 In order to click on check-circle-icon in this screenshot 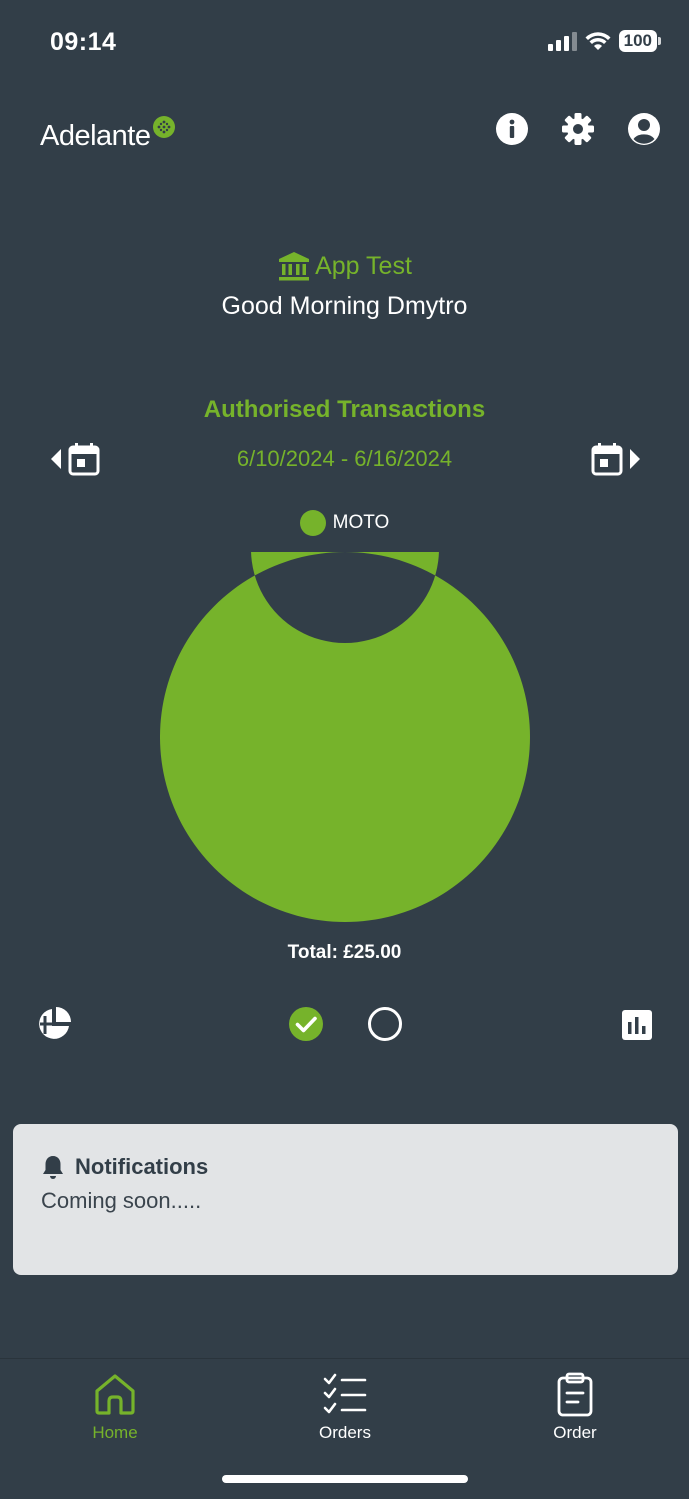, I will do `click(306, 1024)`.